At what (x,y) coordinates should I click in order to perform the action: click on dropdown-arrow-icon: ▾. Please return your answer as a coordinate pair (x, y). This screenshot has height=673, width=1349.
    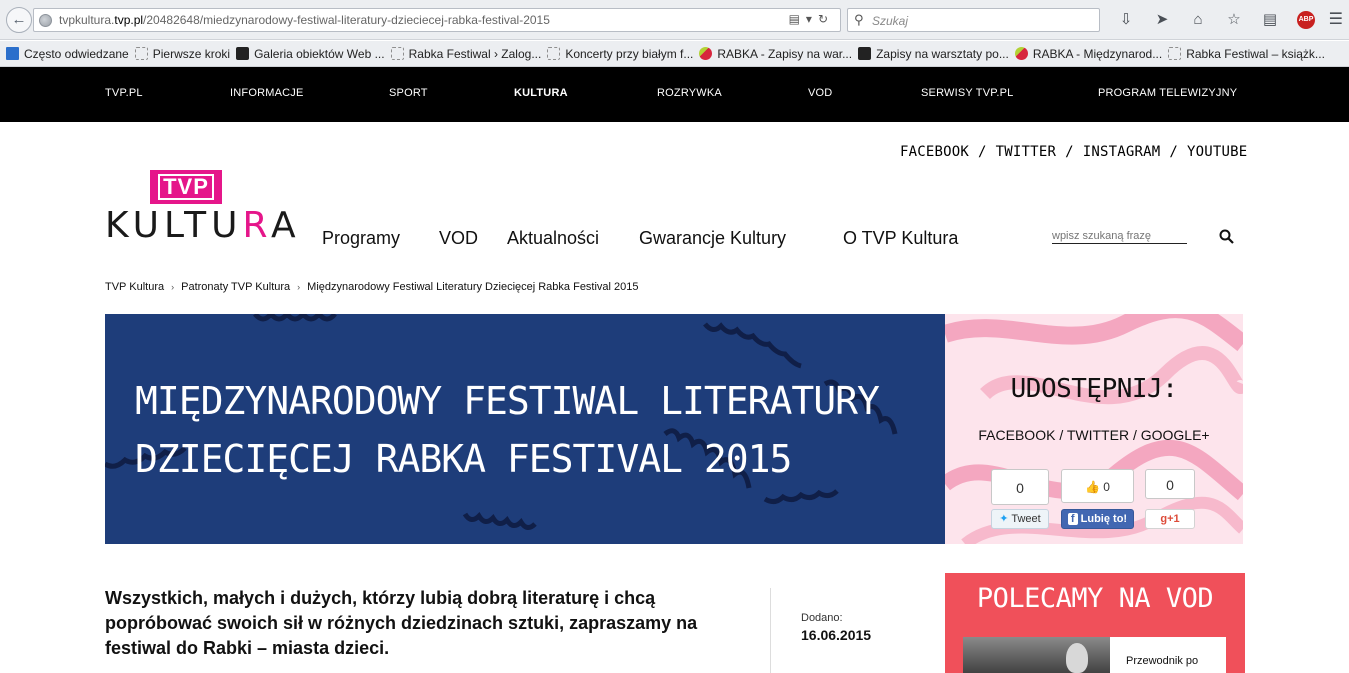
    Looking at the image, I should click on (812, 19).